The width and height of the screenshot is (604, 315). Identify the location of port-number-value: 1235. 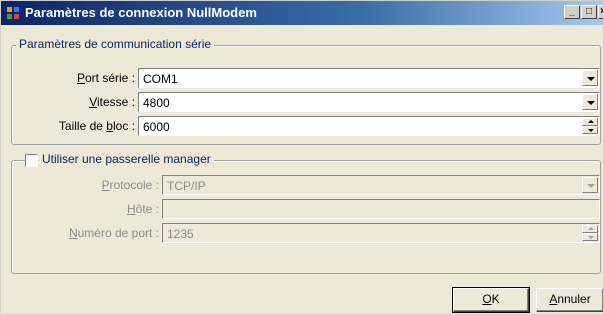
(180, 234).